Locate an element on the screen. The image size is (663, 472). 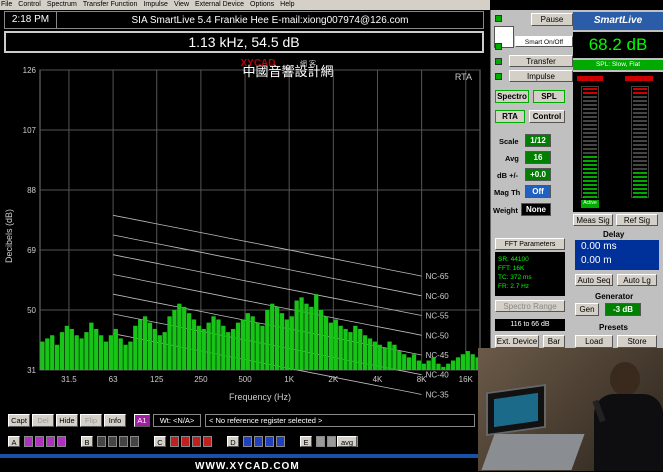
gen-level: -3 dB is located at coordinates (623, 309).